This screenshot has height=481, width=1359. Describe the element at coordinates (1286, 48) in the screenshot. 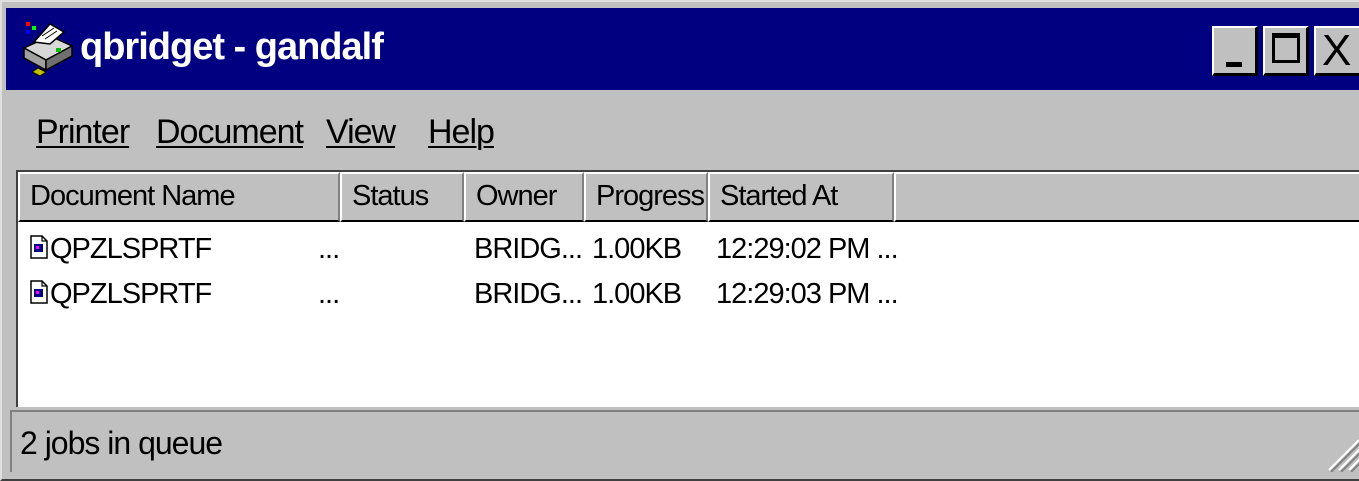

I see `maximize-icon` at that location.